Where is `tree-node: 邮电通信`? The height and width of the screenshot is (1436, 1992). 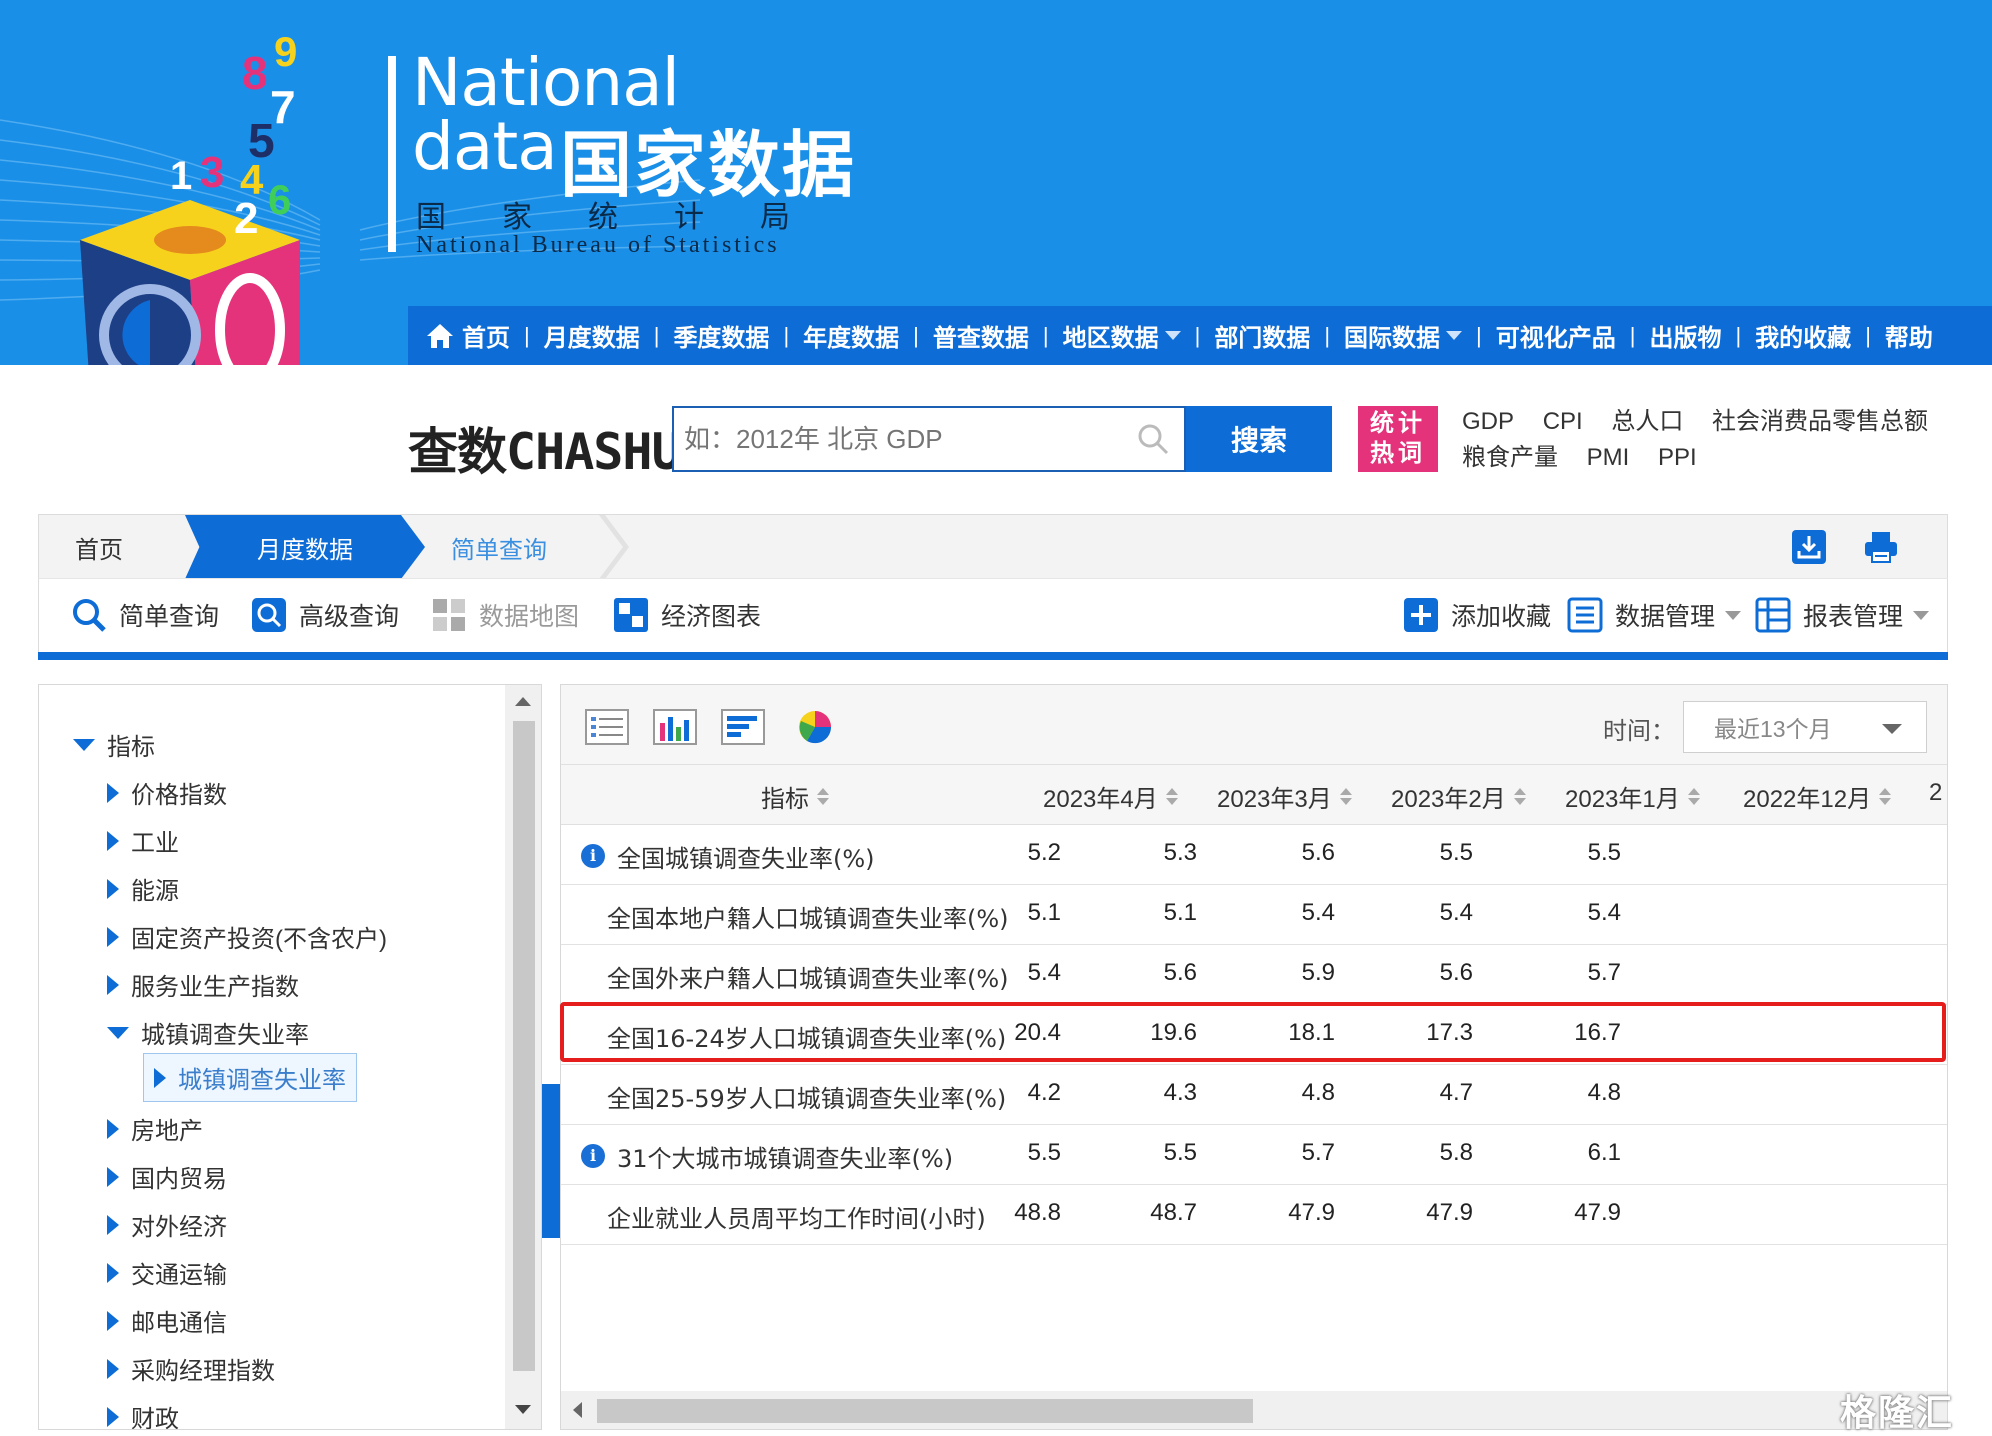 tree-node: 邮电通信 is located at coordinates (167, 1320).